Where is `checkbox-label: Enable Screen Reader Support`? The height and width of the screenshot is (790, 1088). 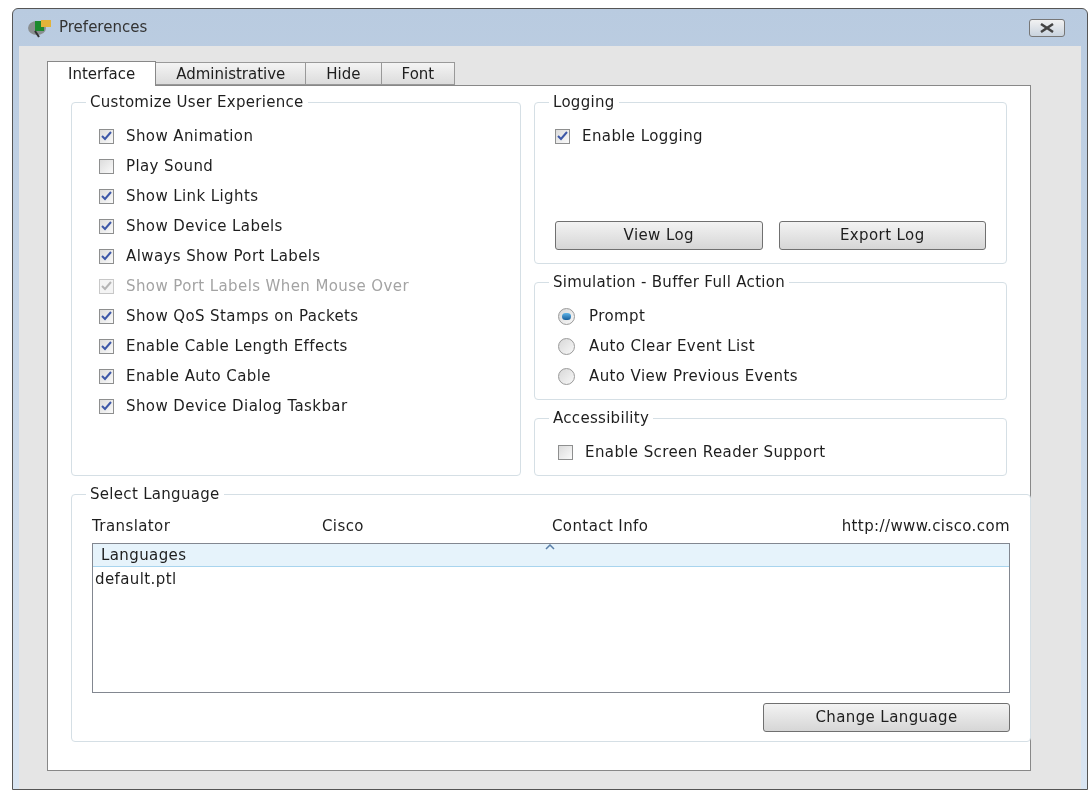
checkbox-label: Enable Screen Reader Support is located at coordinates (705, 452).